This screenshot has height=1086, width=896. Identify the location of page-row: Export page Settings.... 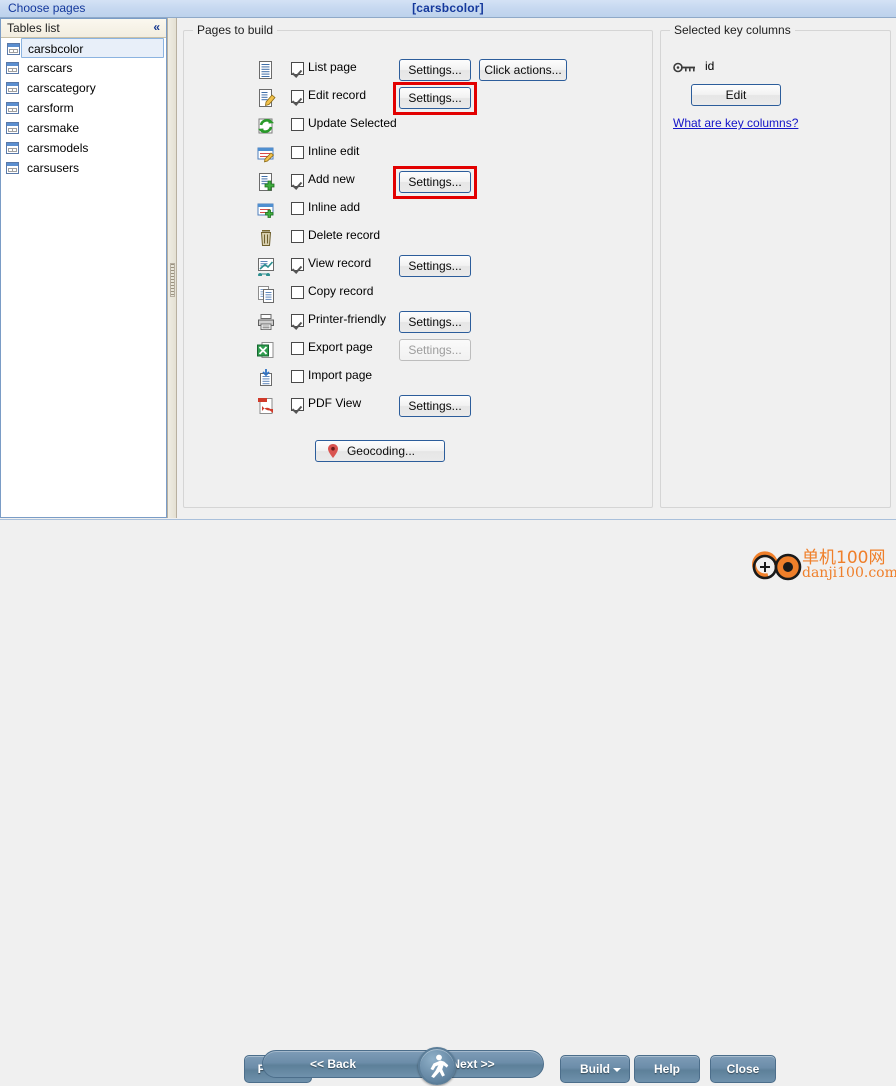
(419, 351).